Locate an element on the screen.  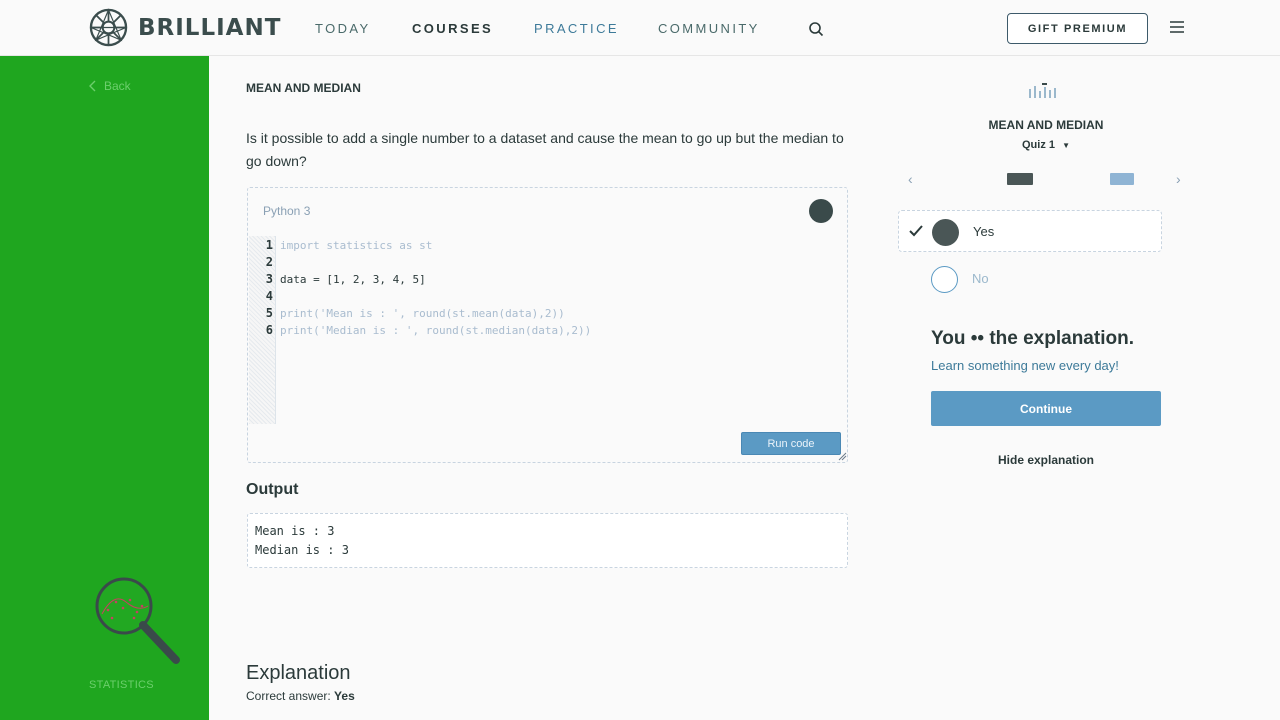
radio-selected is located at coordinates (945, 232).